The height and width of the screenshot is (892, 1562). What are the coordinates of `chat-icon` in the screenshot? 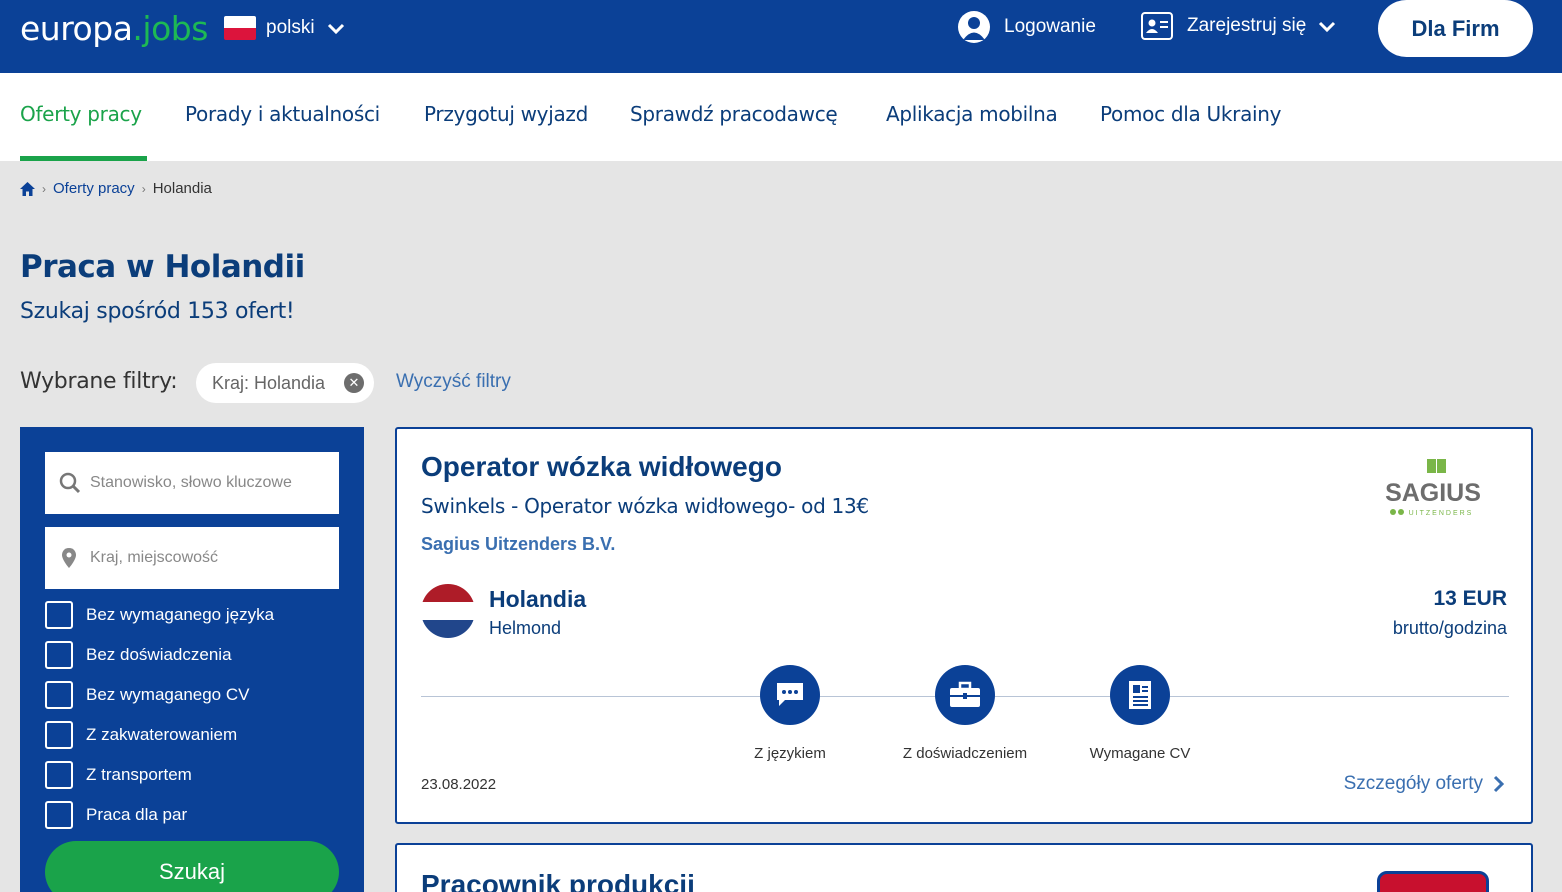 It's located at (790, 695).